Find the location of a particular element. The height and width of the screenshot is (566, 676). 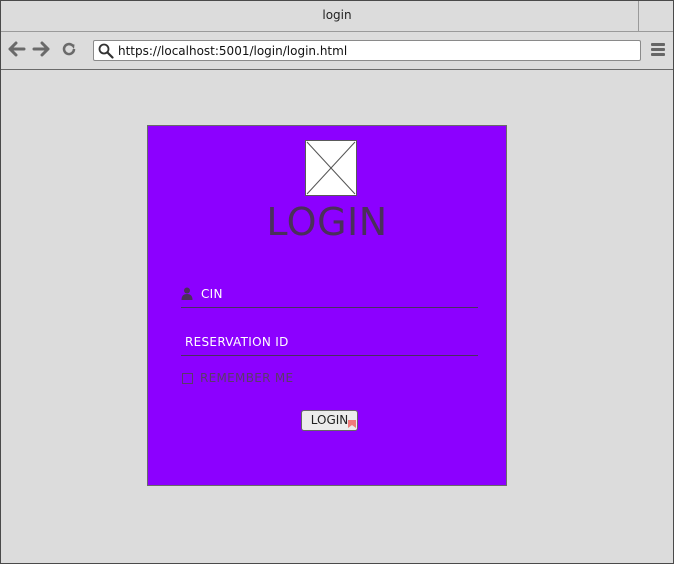

search-icon is located at coordinates (106, 51).